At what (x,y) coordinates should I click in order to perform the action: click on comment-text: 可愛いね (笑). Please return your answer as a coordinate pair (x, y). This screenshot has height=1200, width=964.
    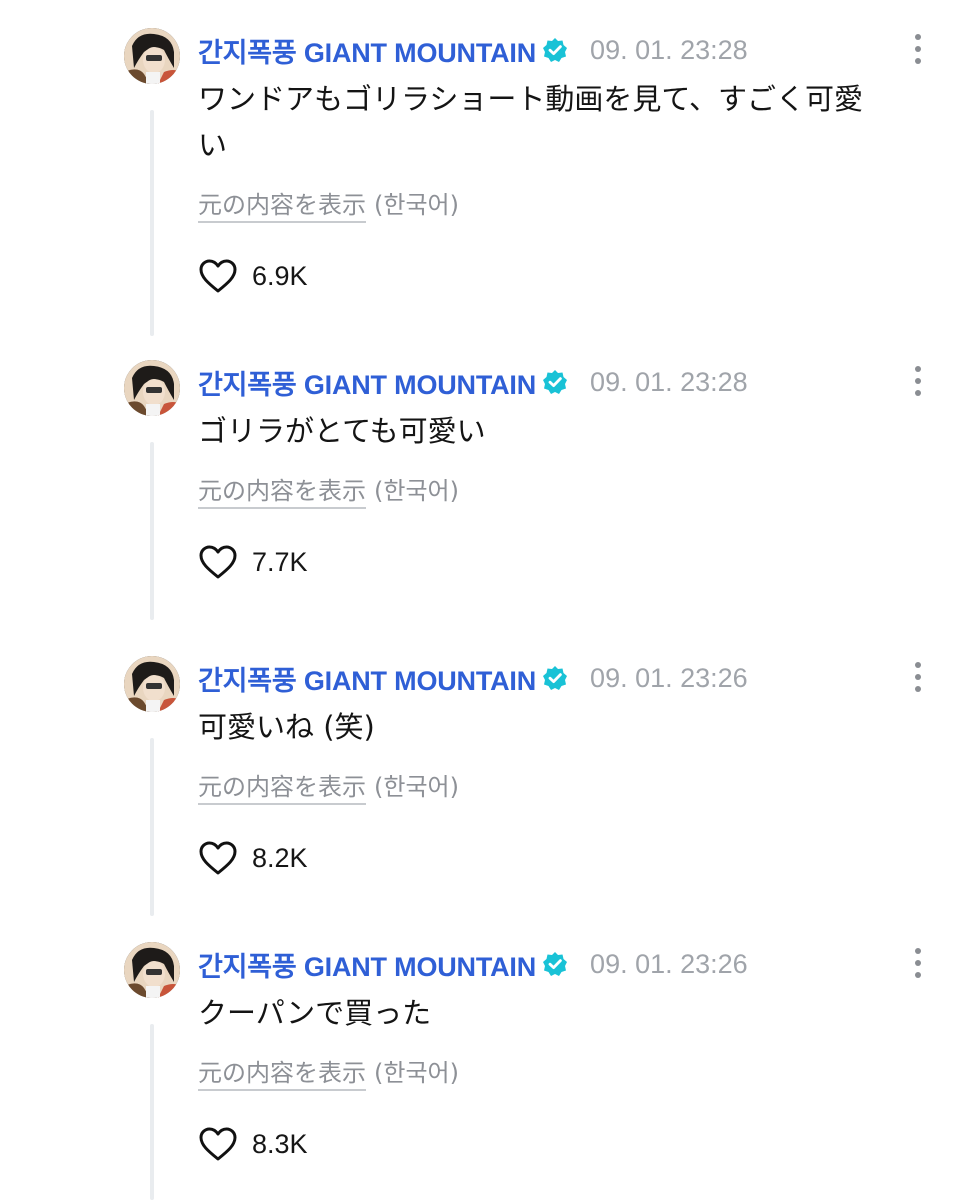
    Looking at the image, I should click on (286, 727).